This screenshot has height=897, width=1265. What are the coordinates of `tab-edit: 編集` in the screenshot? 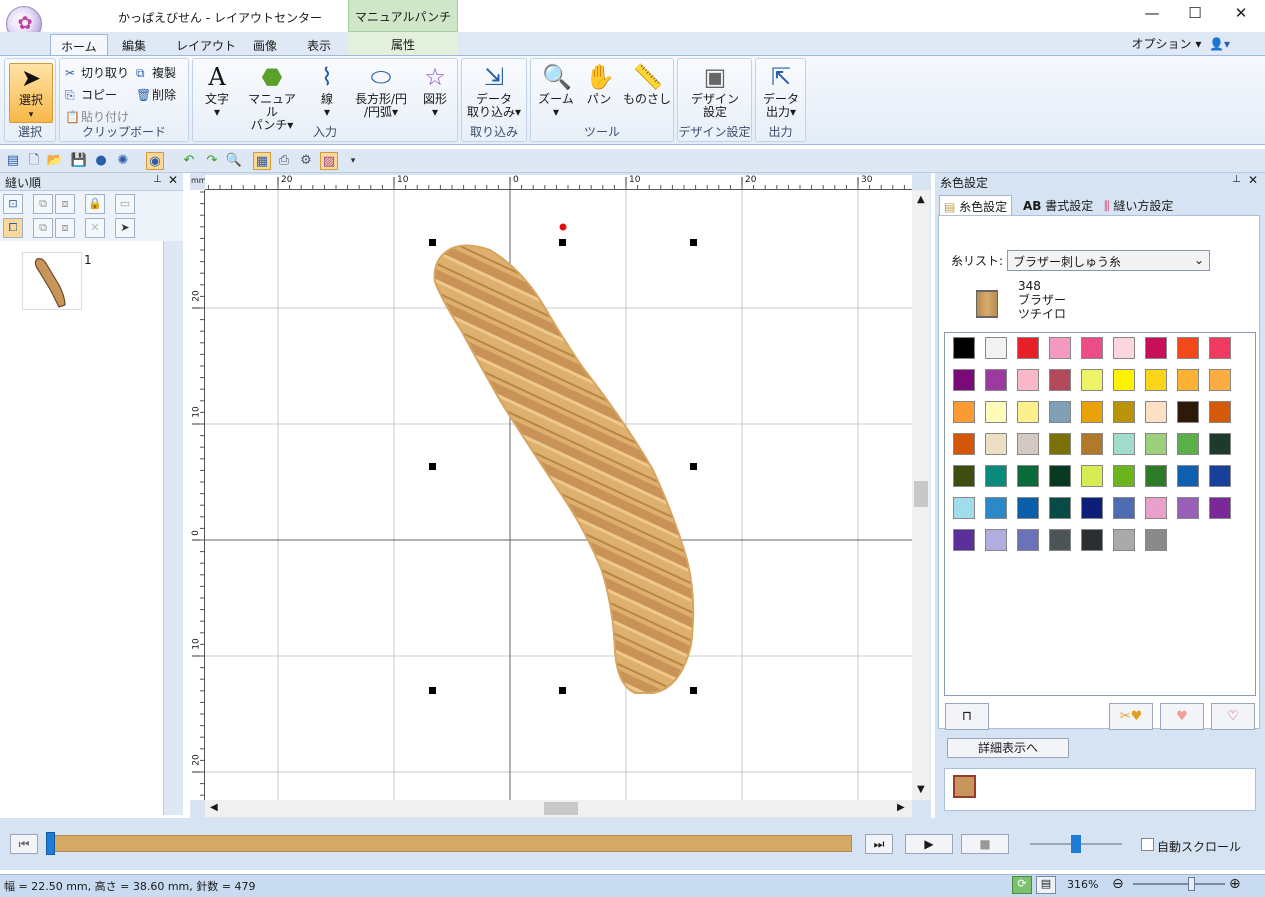 It's located at (134, 45).